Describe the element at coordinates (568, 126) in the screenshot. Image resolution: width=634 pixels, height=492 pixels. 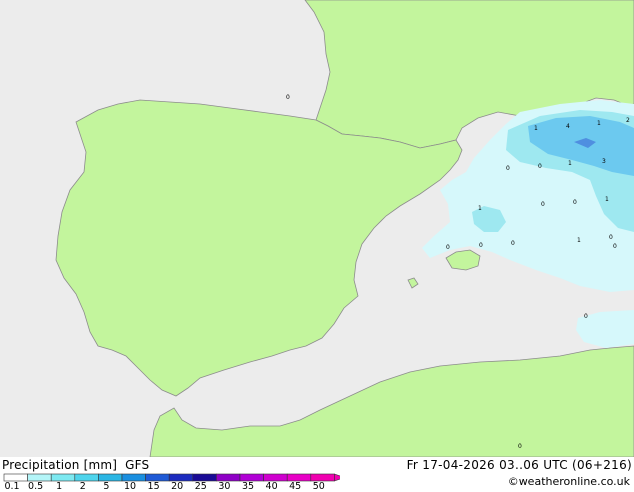
I see `precip-value: 4` at that location.